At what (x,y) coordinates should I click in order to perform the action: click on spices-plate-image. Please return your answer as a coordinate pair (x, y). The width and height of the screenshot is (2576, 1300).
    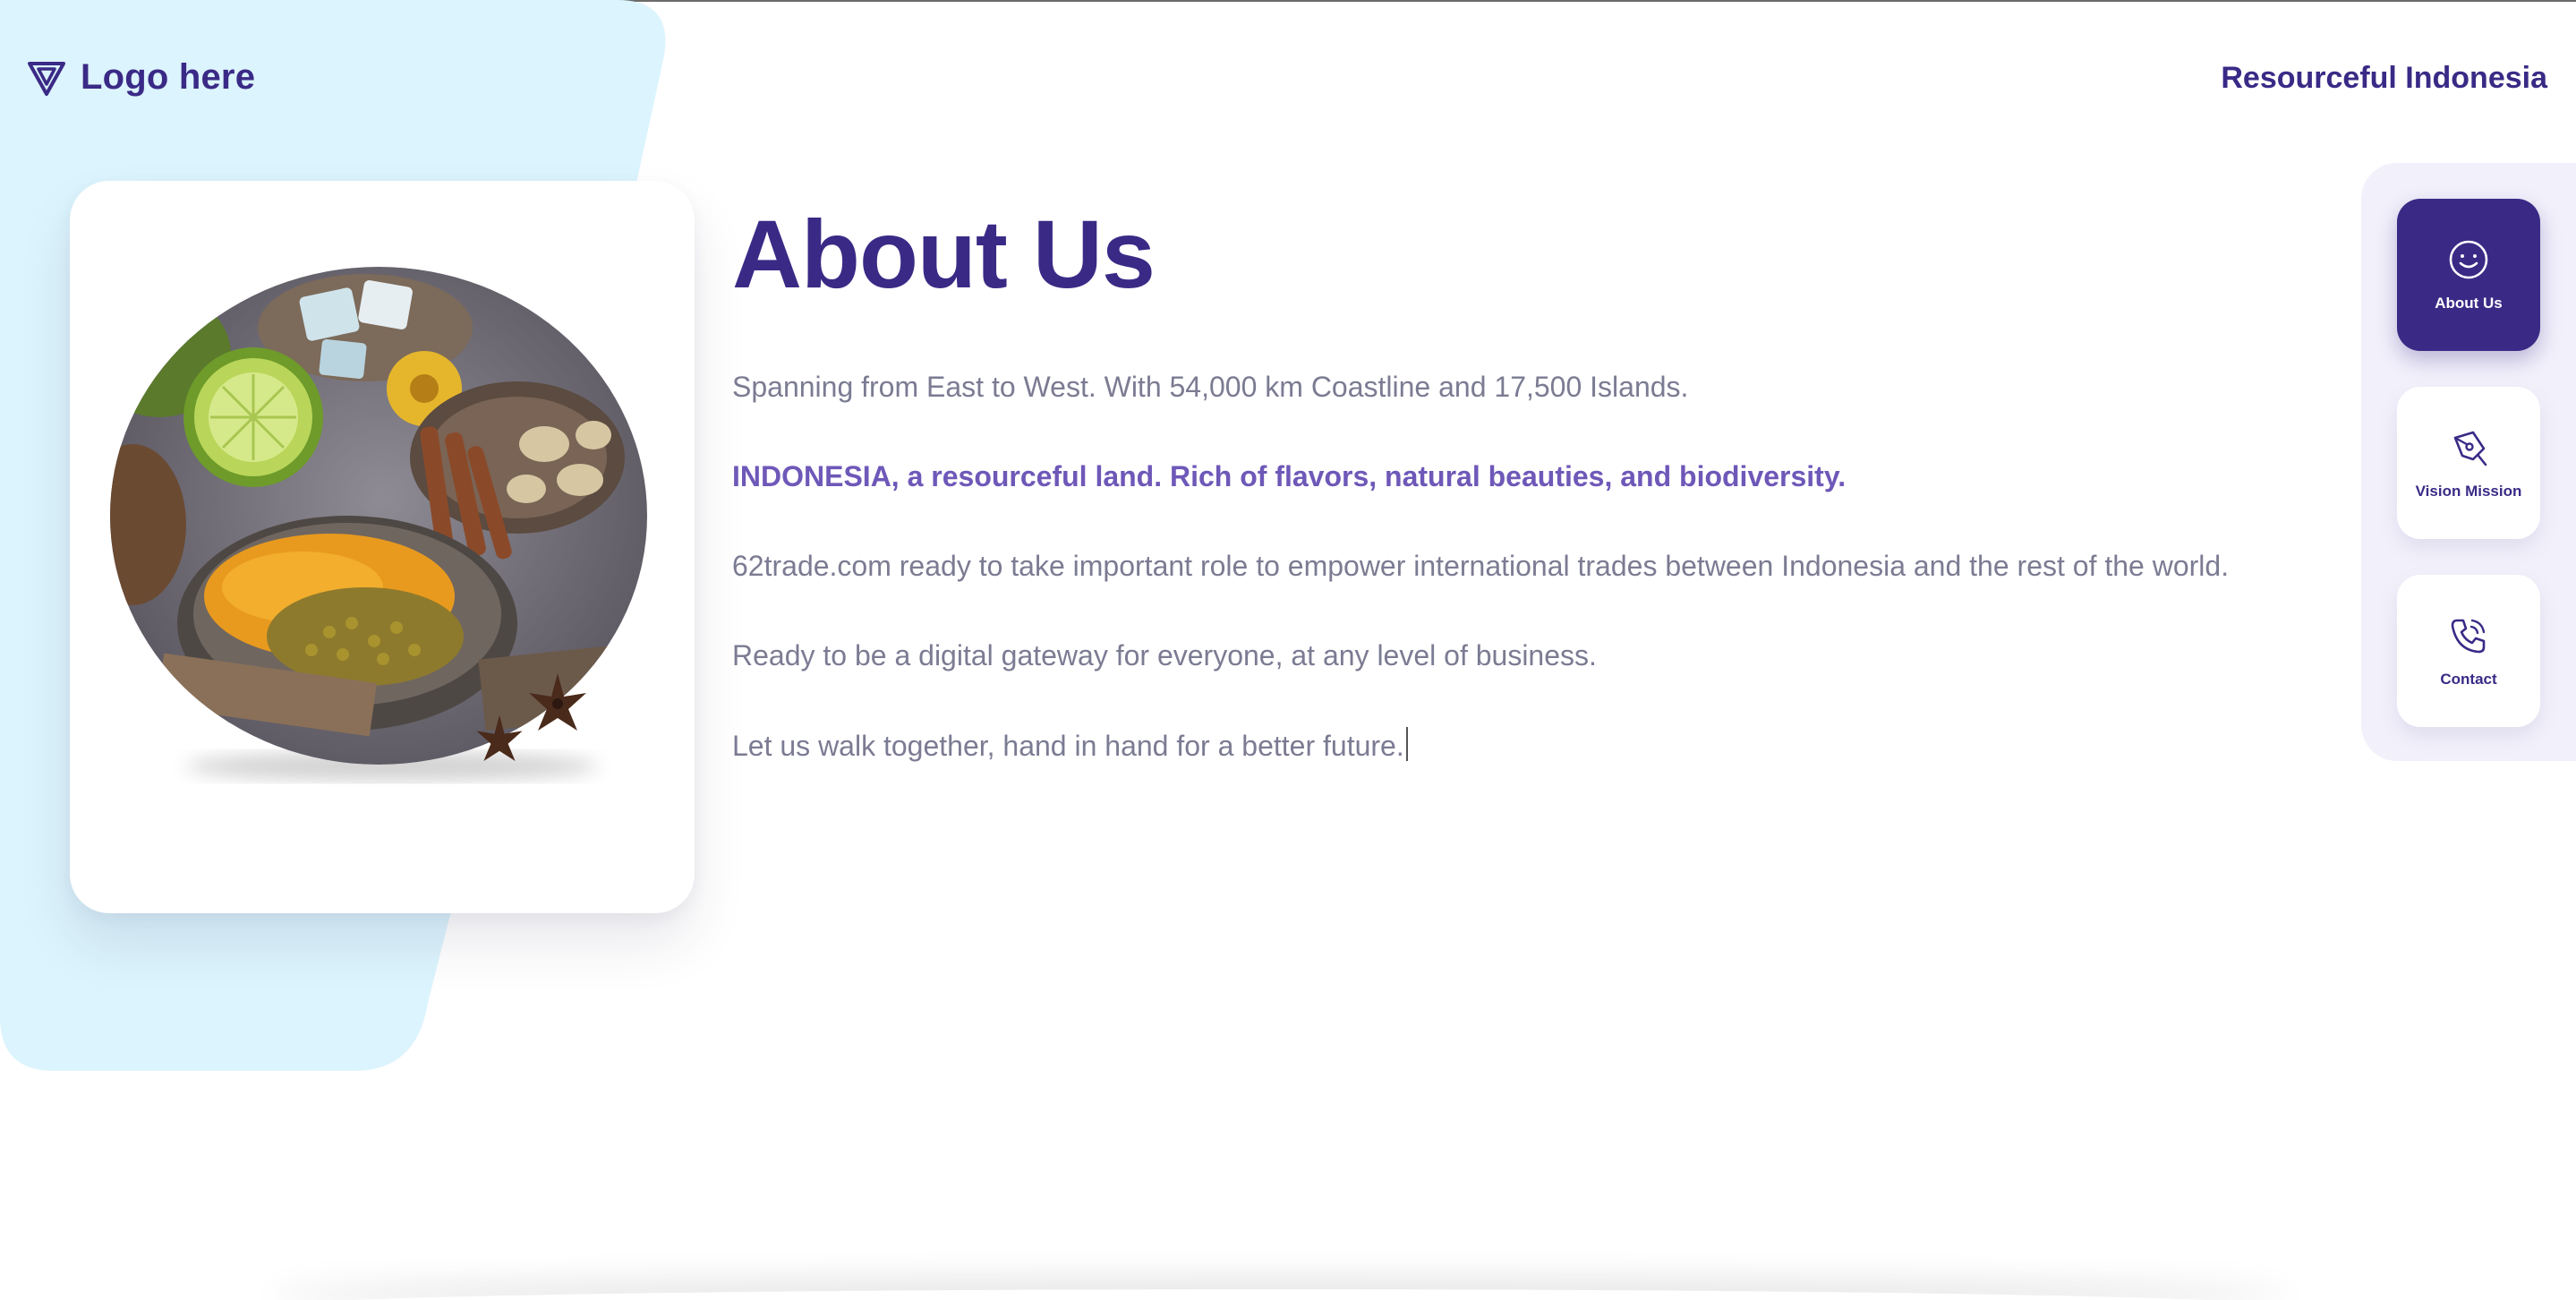
    Looking at the image, I should click on (378, 524).